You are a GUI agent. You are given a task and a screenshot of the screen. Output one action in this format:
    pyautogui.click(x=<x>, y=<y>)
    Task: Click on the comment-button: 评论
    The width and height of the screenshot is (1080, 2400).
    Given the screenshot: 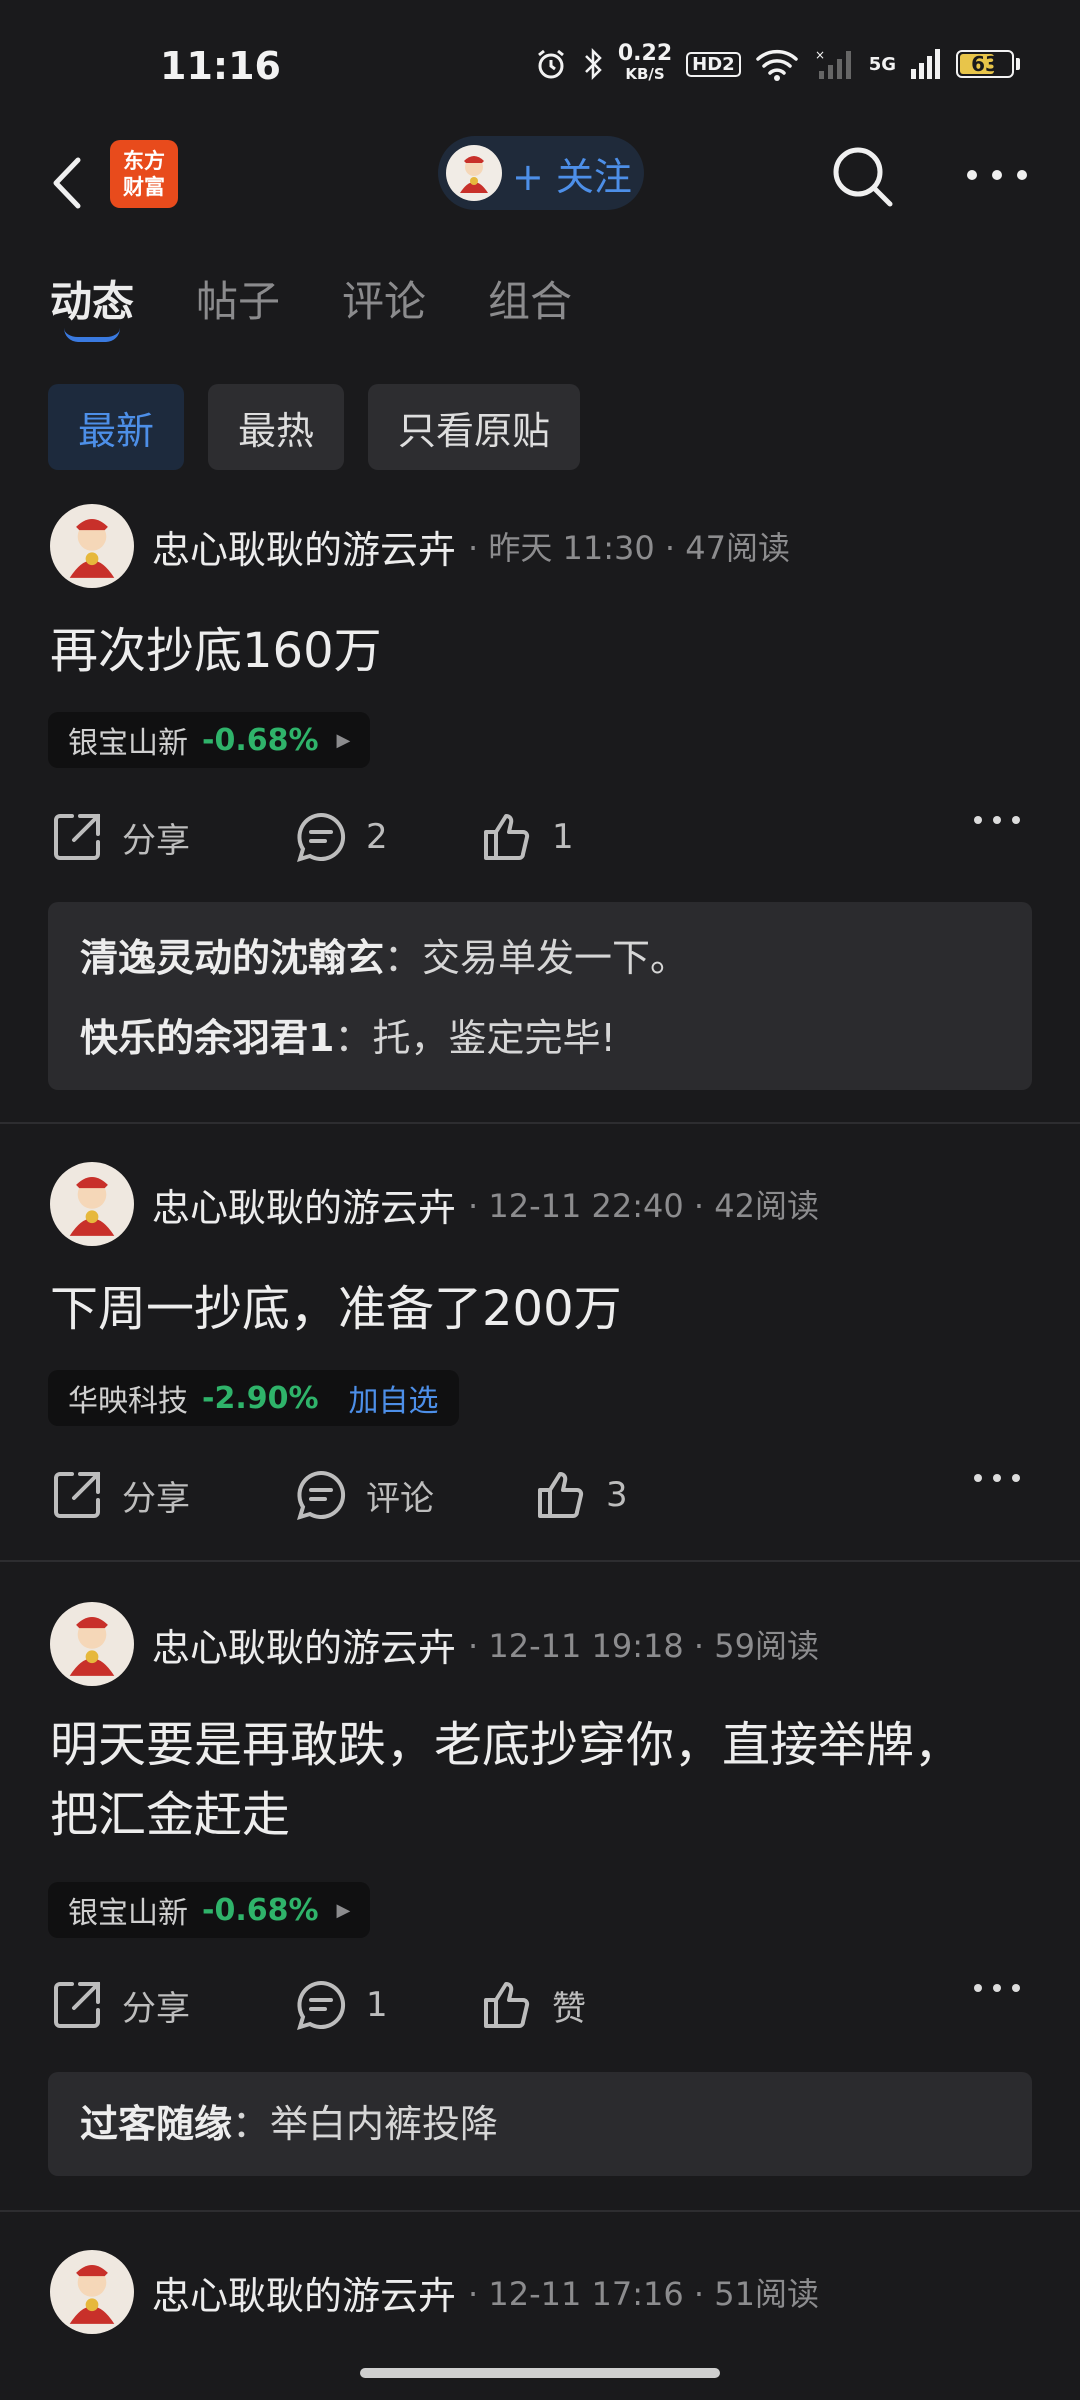 What is the action you would take?
    pyautogui.click(x=364, y=1495)
    